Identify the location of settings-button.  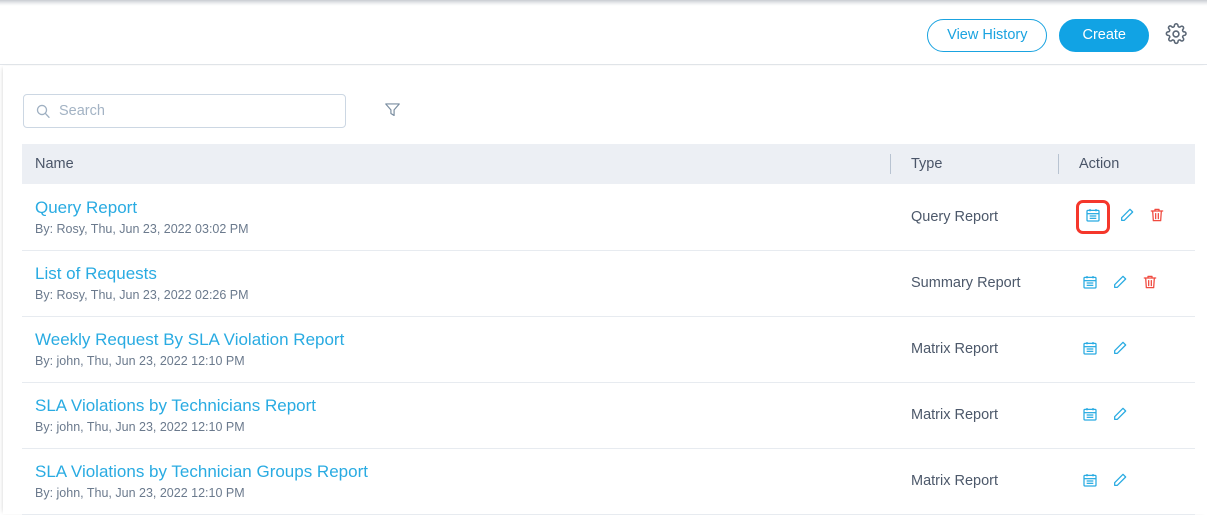
(1176, 36).